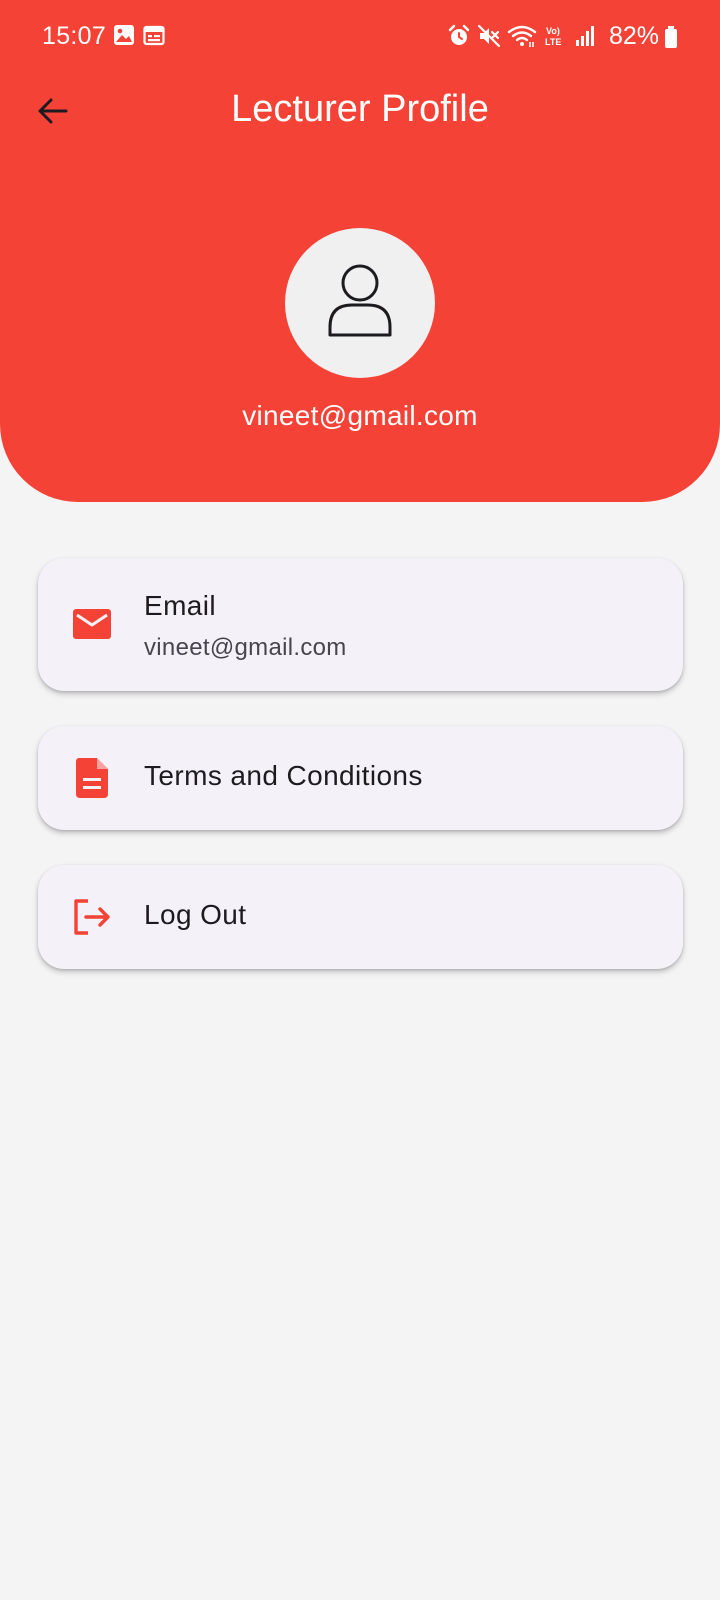  I want to click on terms-card-title: Terms and Conditions, so click(283, 775).